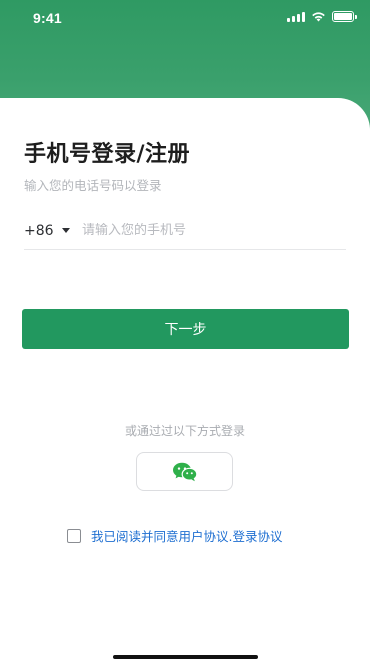 The height and width of the screenshot is (666, 370). What do you see at coordinates (296, 16) in the screenshot?
I see `cellular-signal-icon` at bounding box center [296, 16].